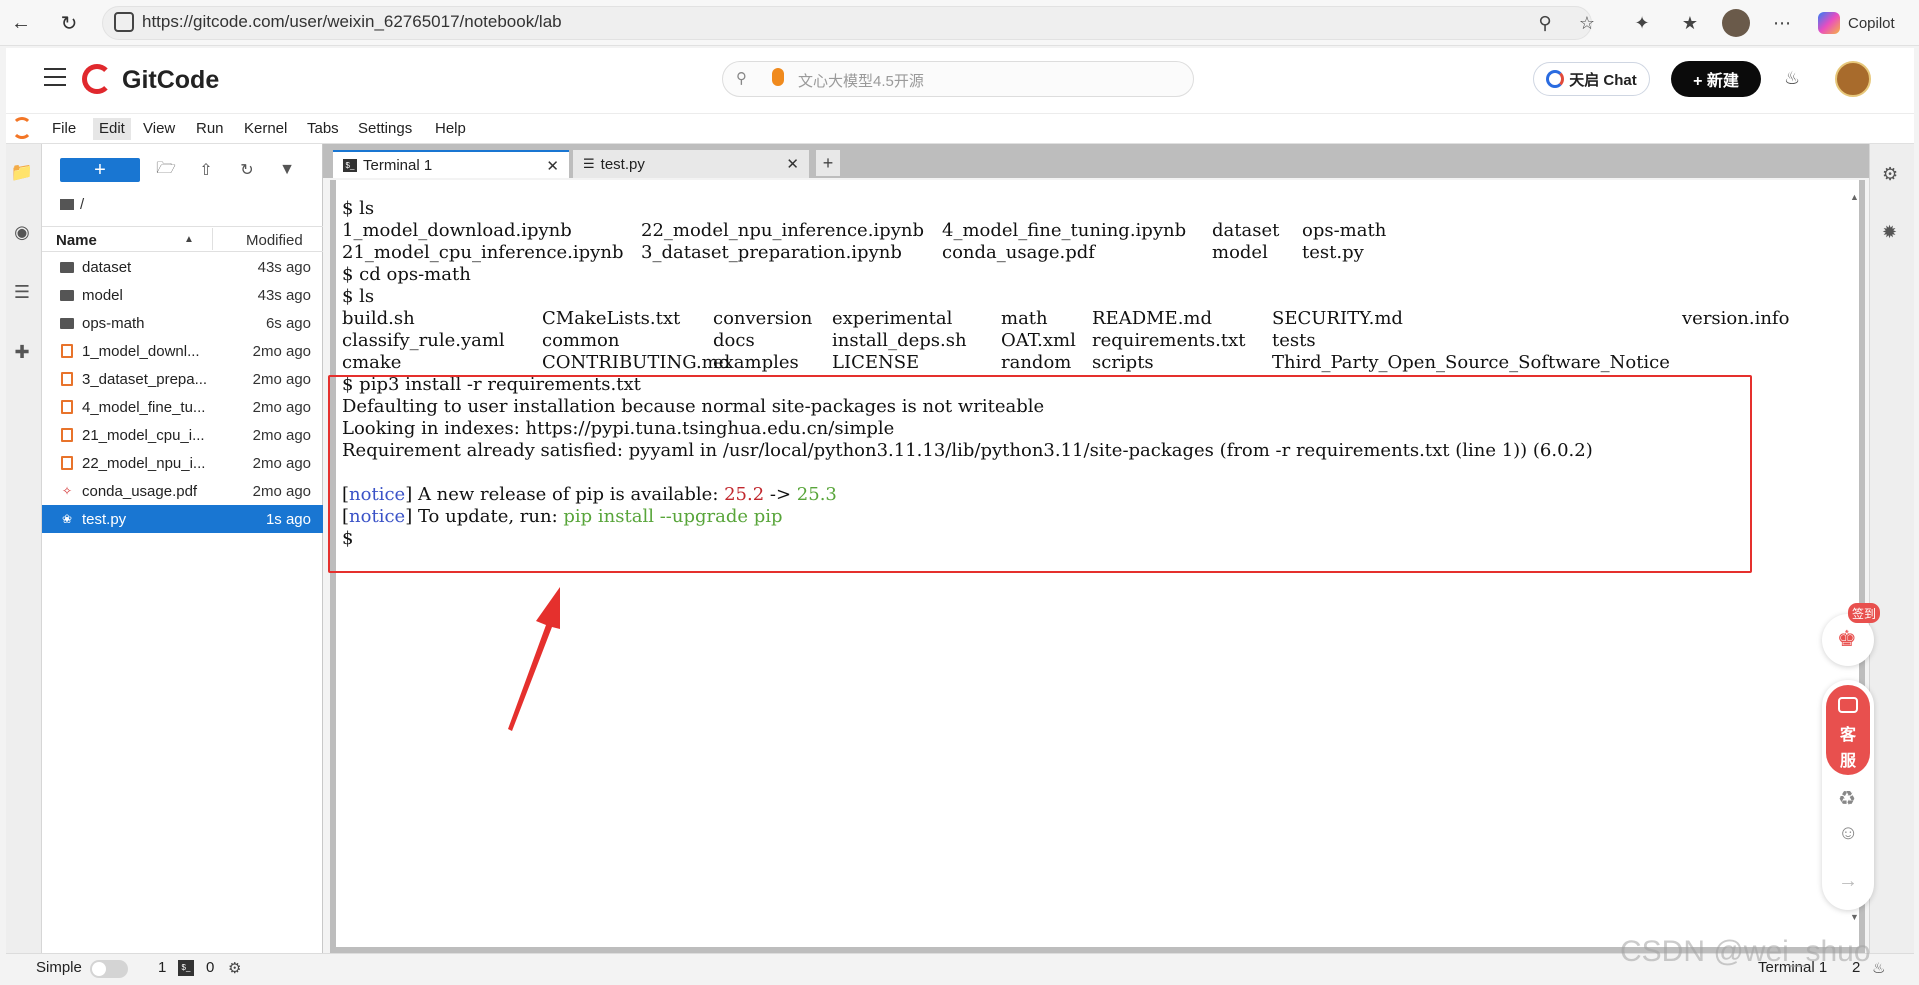 This screenshot has height=985, width=1919. I want to click on favorites-icon: ★, so click(1690, 23).